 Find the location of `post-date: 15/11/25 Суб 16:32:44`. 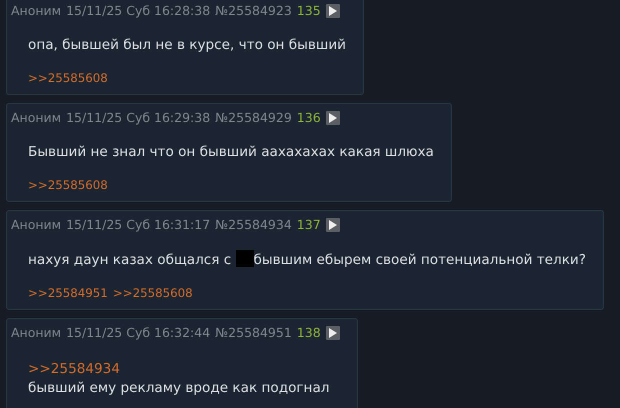

post-date: 15/11/25 Суб 16:32:44 is located at coordinates (138, 333).